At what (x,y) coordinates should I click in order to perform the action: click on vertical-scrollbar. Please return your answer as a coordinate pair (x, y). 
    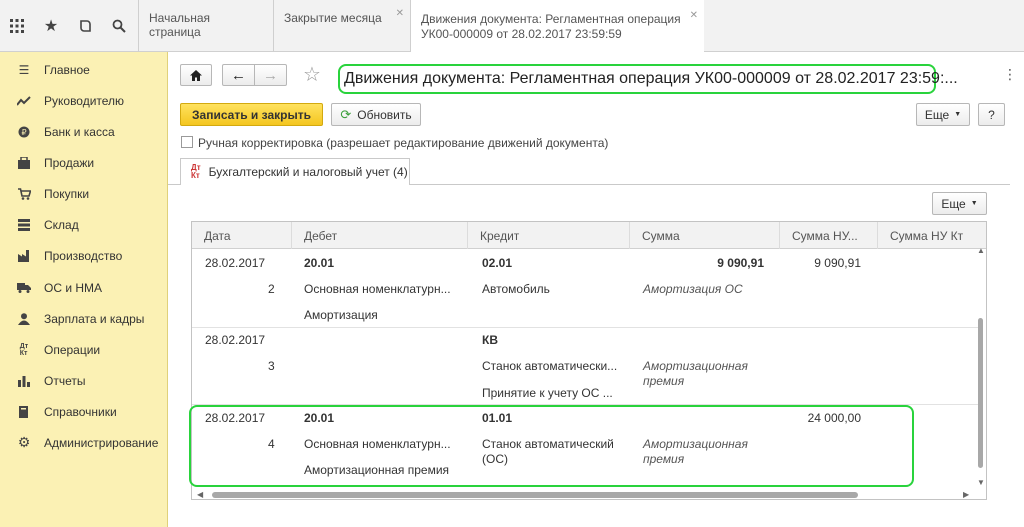
    Looking at the image, I should click on (980, 393).